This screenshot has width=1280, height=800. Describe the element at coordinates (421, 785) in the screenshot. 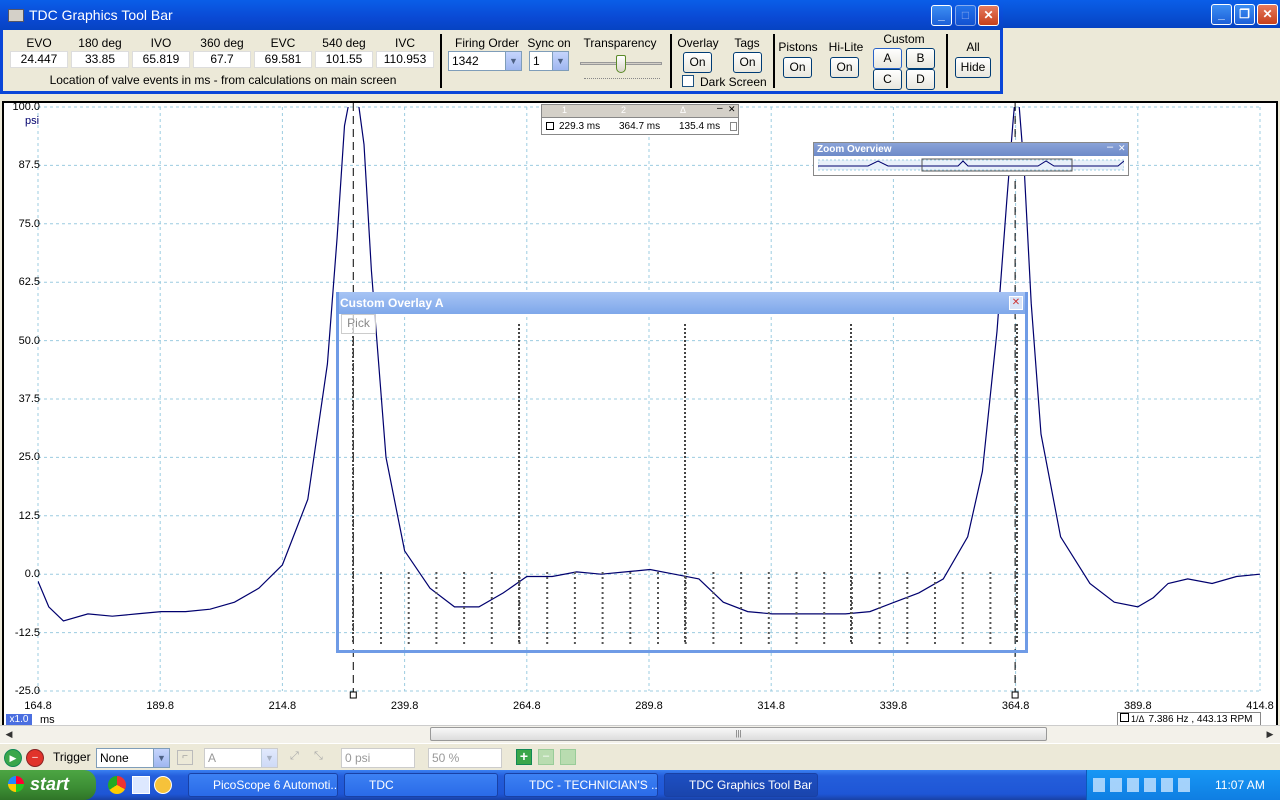

I see `task-tdc: TDC` at that location.